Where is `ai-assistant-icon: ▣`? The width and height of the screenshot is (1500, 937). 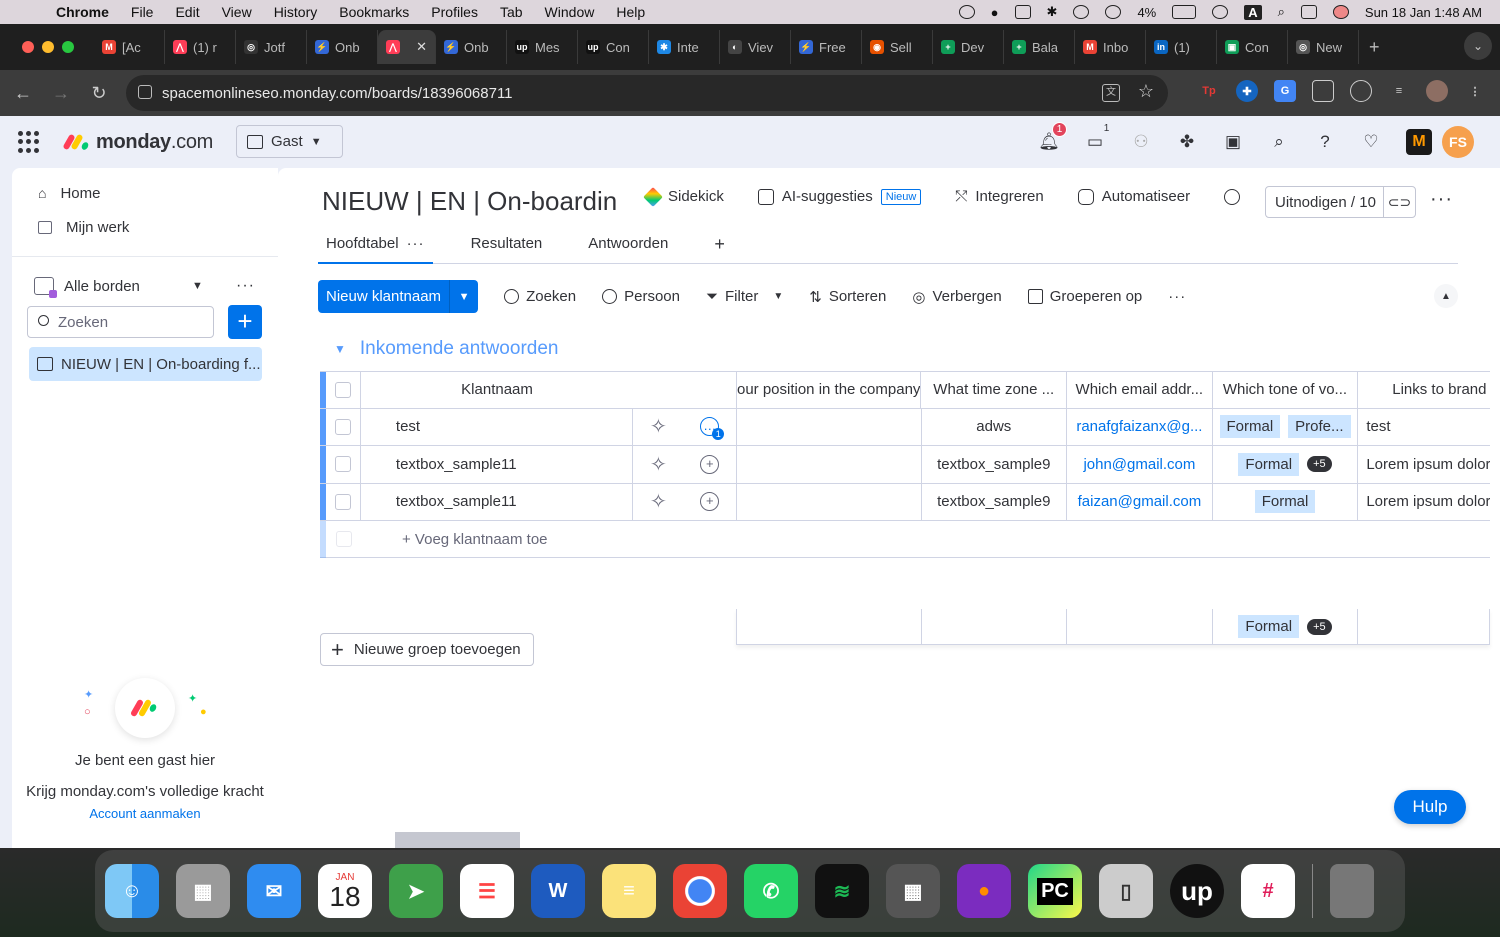 ai-assistant-icon: ▣ is located at coordinates (1233, 142).